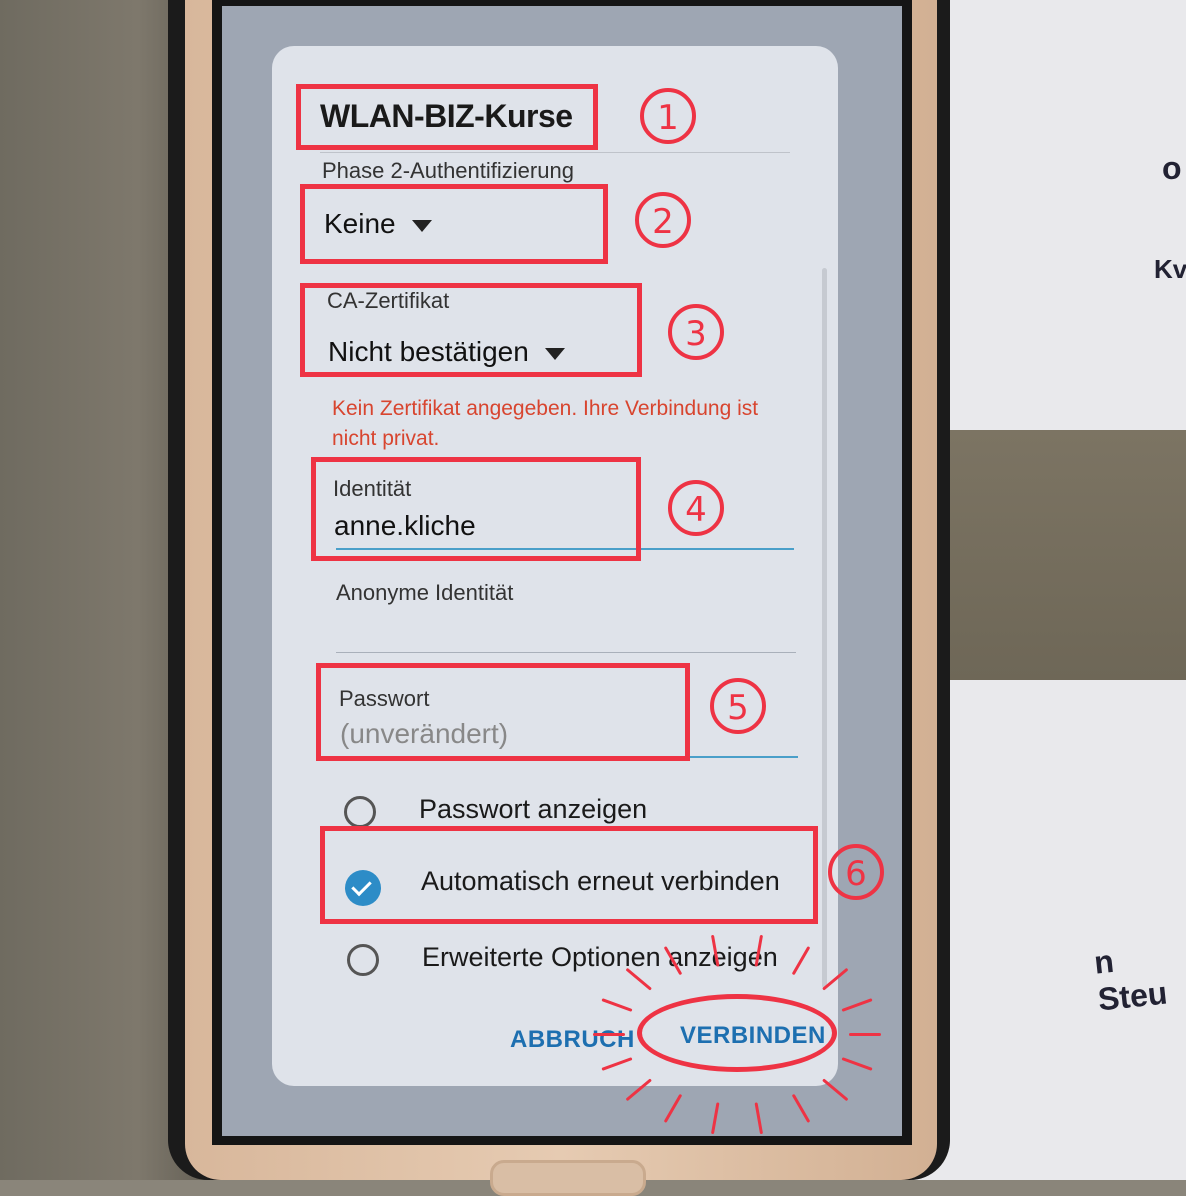 This screenshot has width=1186, height=1196. I want to click on anon-identity-underline, so click(566, 652).